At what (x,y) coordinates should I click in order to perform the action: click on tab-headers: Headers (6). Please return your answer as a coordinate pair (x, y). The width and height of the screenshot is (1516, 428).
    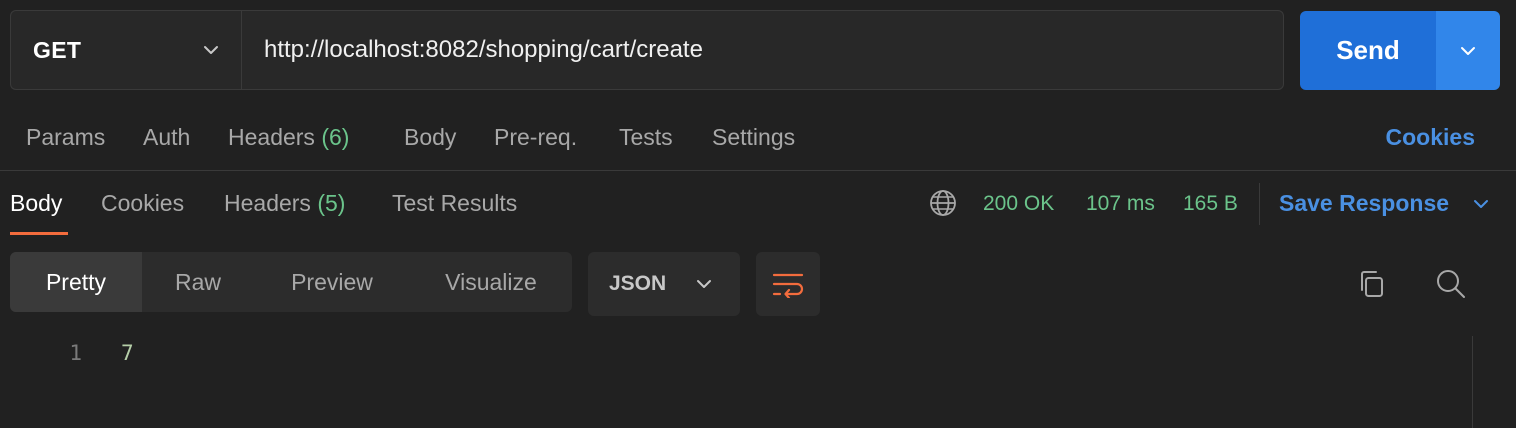
    Looking at the image, I should click on (288, 137).